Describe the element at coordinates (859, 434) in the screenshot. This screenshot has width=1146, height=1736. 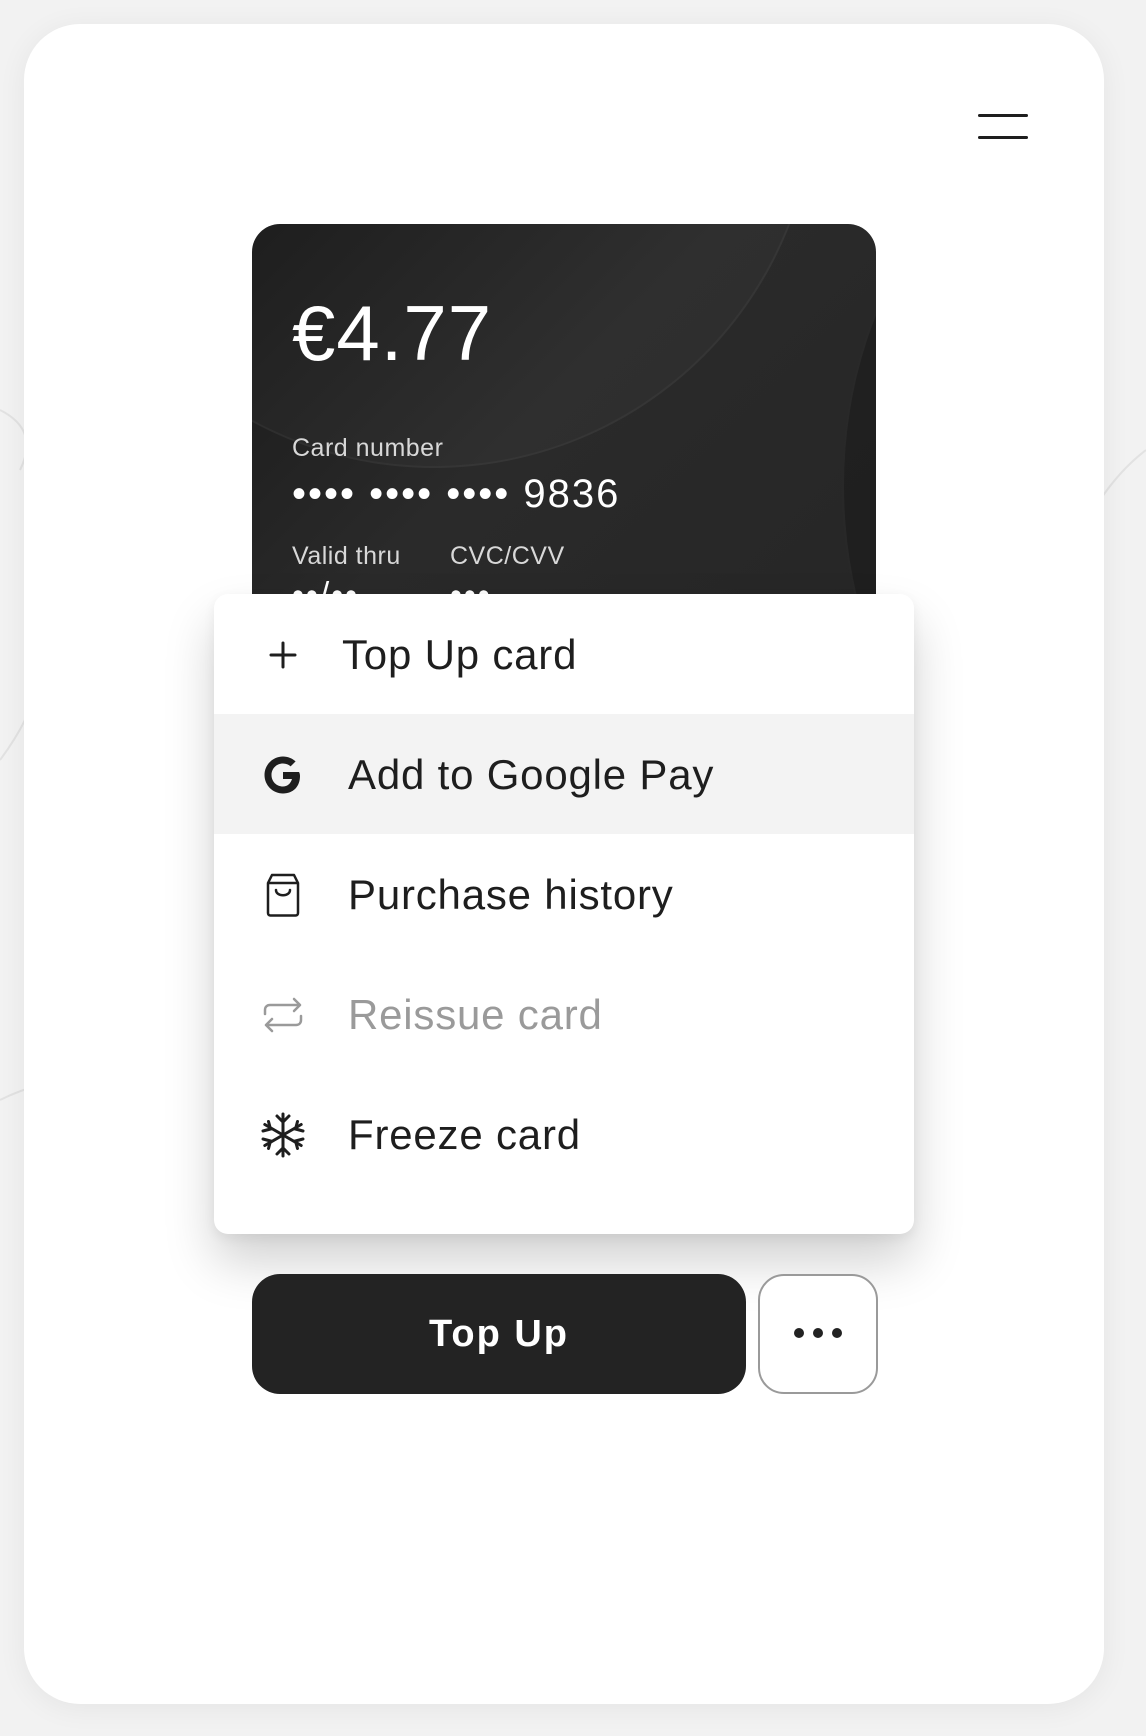
I see `card-decoration` at that location.